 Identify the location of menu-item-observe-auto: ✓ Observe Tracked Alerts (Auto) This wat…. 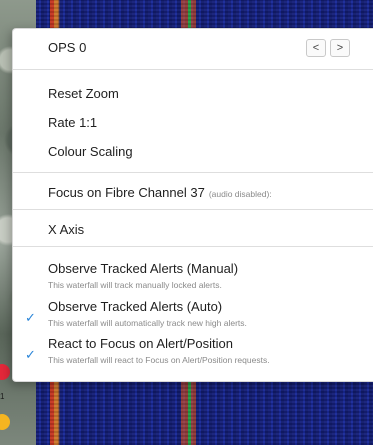
(193, 313).